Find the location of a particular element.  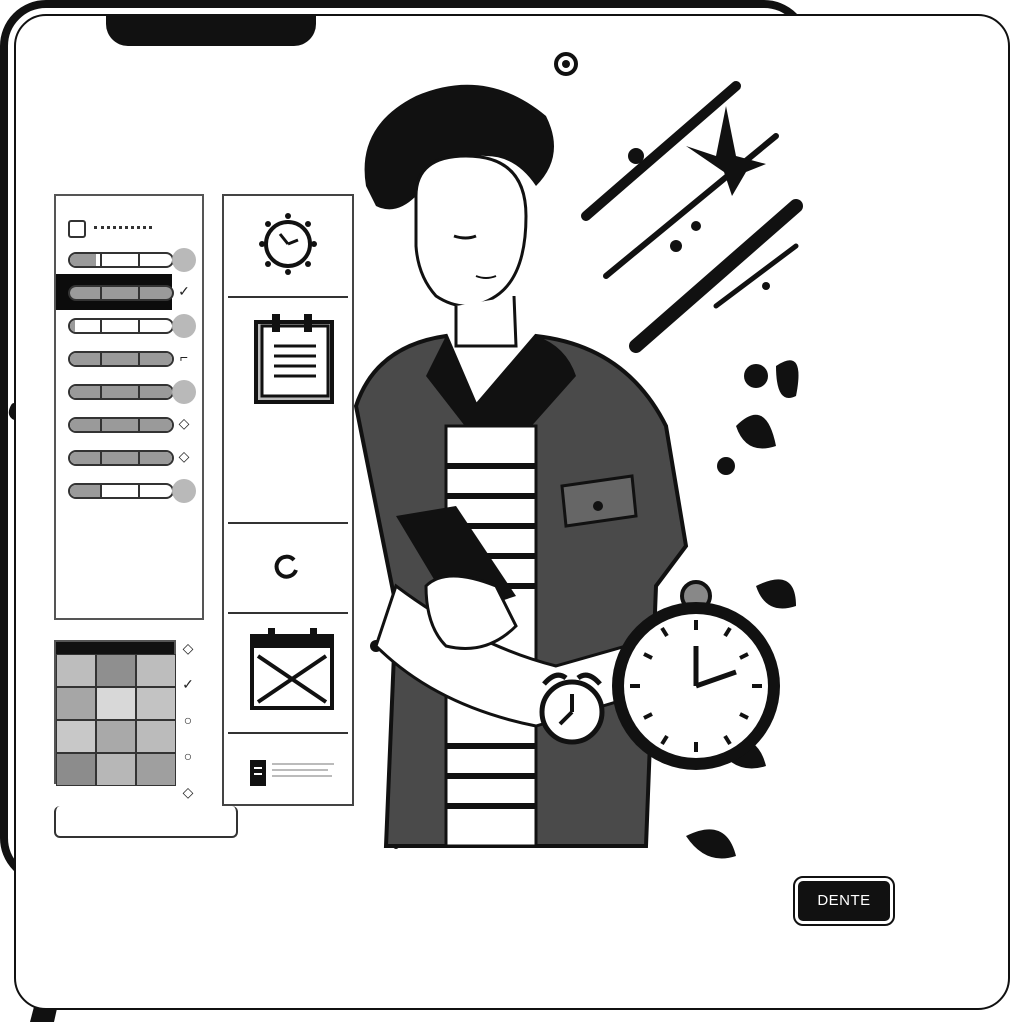

document-icon is located at coordinates (293, 776).